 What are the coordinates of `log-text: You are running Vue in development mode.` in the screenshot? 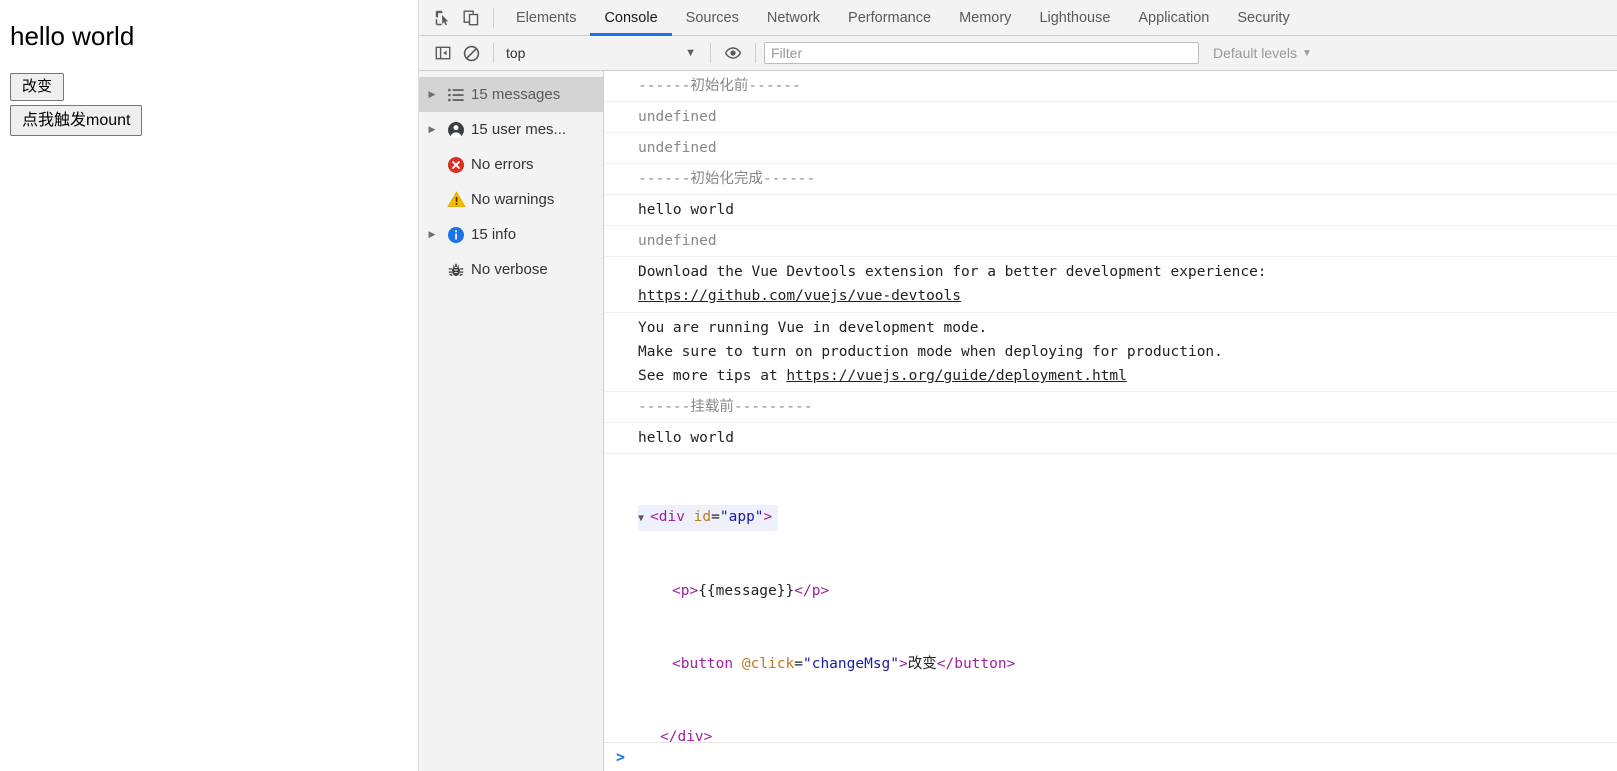 It's located at (813, 328).